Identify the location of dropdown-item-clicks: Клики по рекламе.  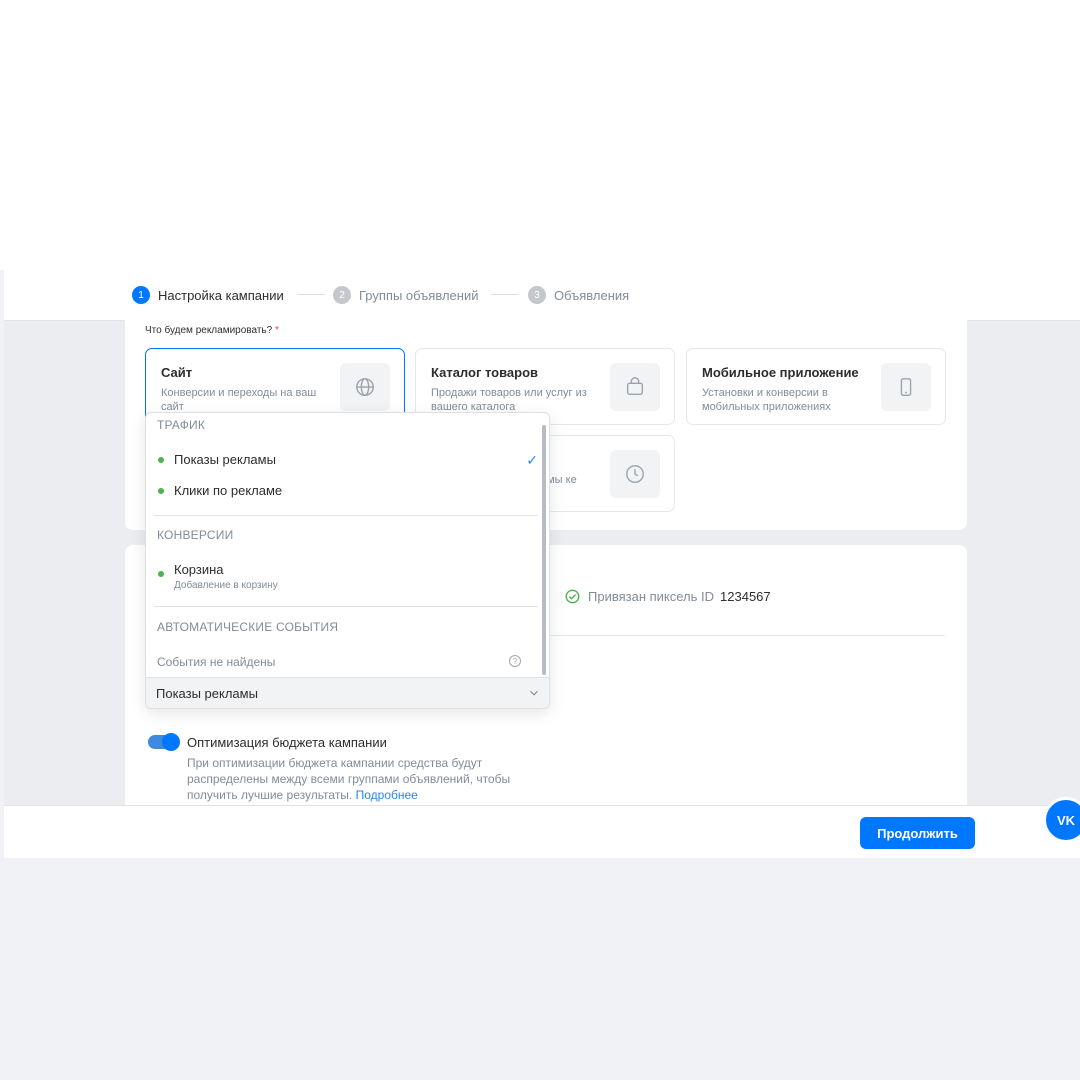
(348, 490).